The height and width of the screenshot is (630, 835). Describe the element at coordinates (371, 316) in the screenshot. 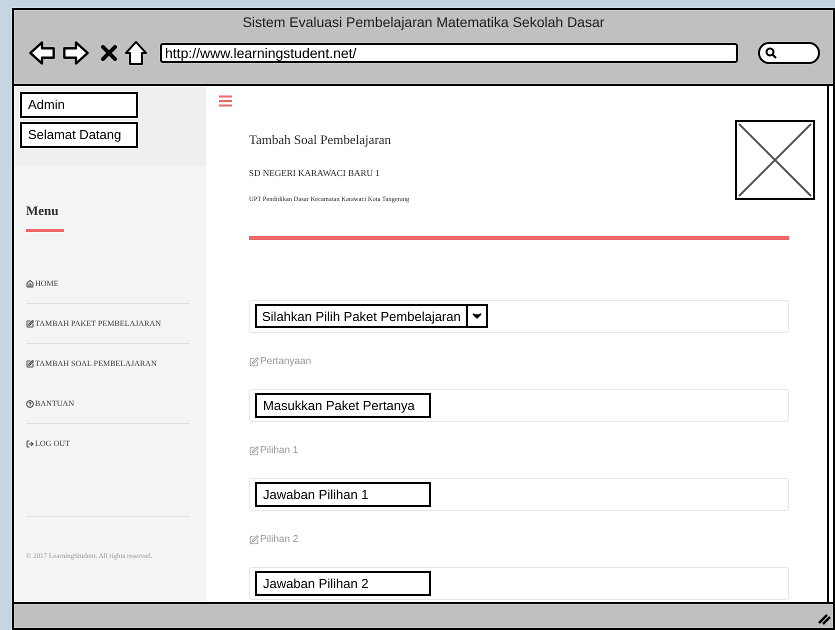

I see `package-dropdown: Silahkan Pilih Paket Pembelajaran` at that location.